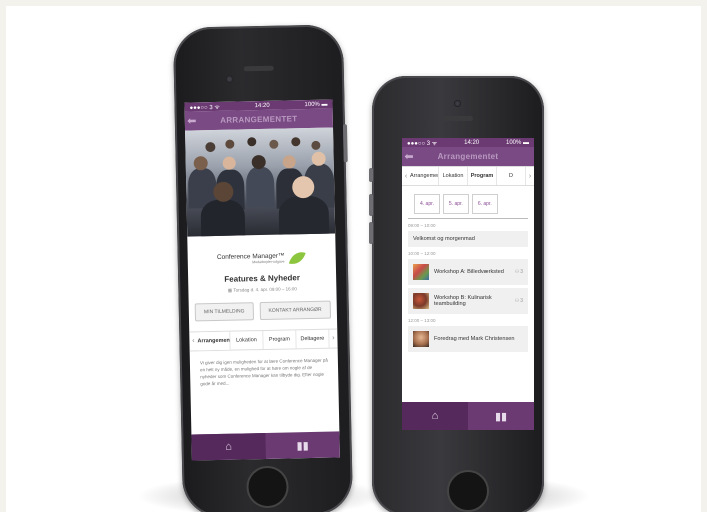 This screenshot has width=707, height=512. Describe the element at coordinates (474, 339) in the screenshot. I see `program-item-title: Foredrag med Mark Christensen` at that location.